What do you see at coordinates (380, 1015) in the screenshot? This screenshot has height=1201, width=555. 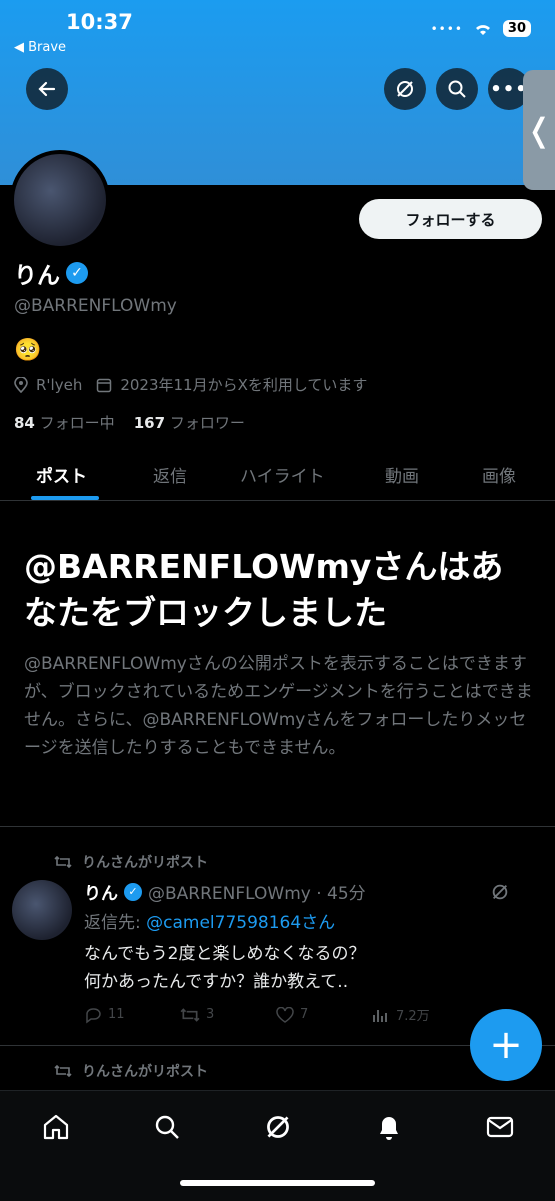 I see `views-icon` at bounding box center [380, 1015].